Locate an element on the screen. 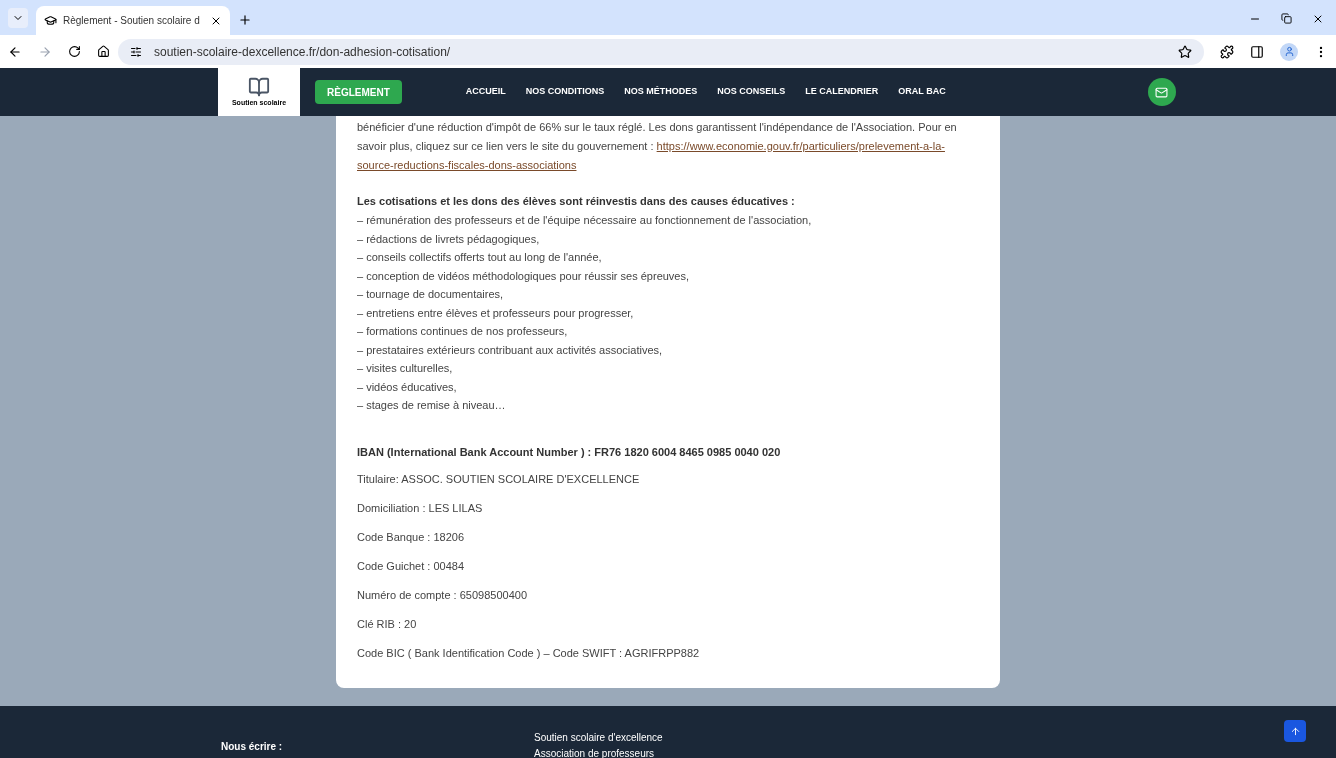 This screenshot has width=1336, height=758. list-item: – formations continues de nos professeurs, is located at coordinates (463, 331).